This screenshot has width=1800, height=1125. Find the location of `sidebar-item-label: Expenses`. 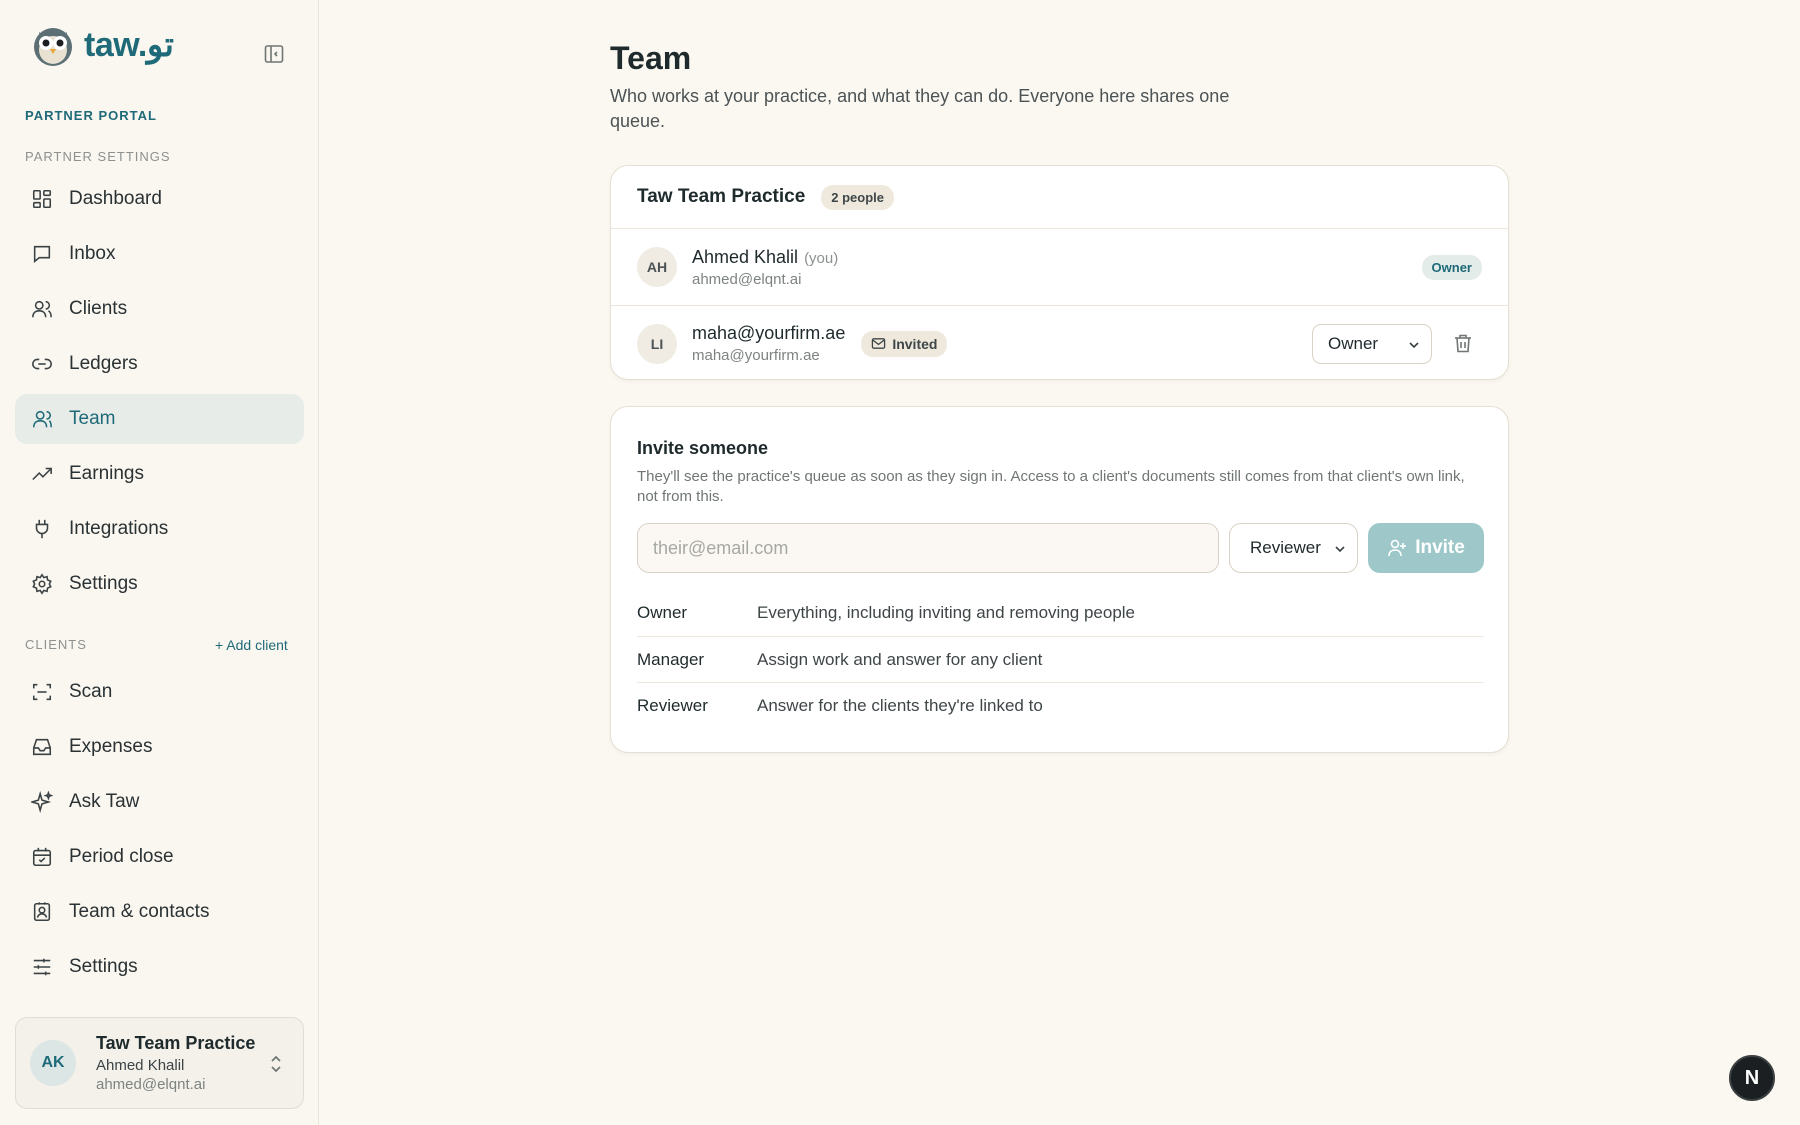

sidebar-item-label: Expenses is located at coordinates (111, 746).